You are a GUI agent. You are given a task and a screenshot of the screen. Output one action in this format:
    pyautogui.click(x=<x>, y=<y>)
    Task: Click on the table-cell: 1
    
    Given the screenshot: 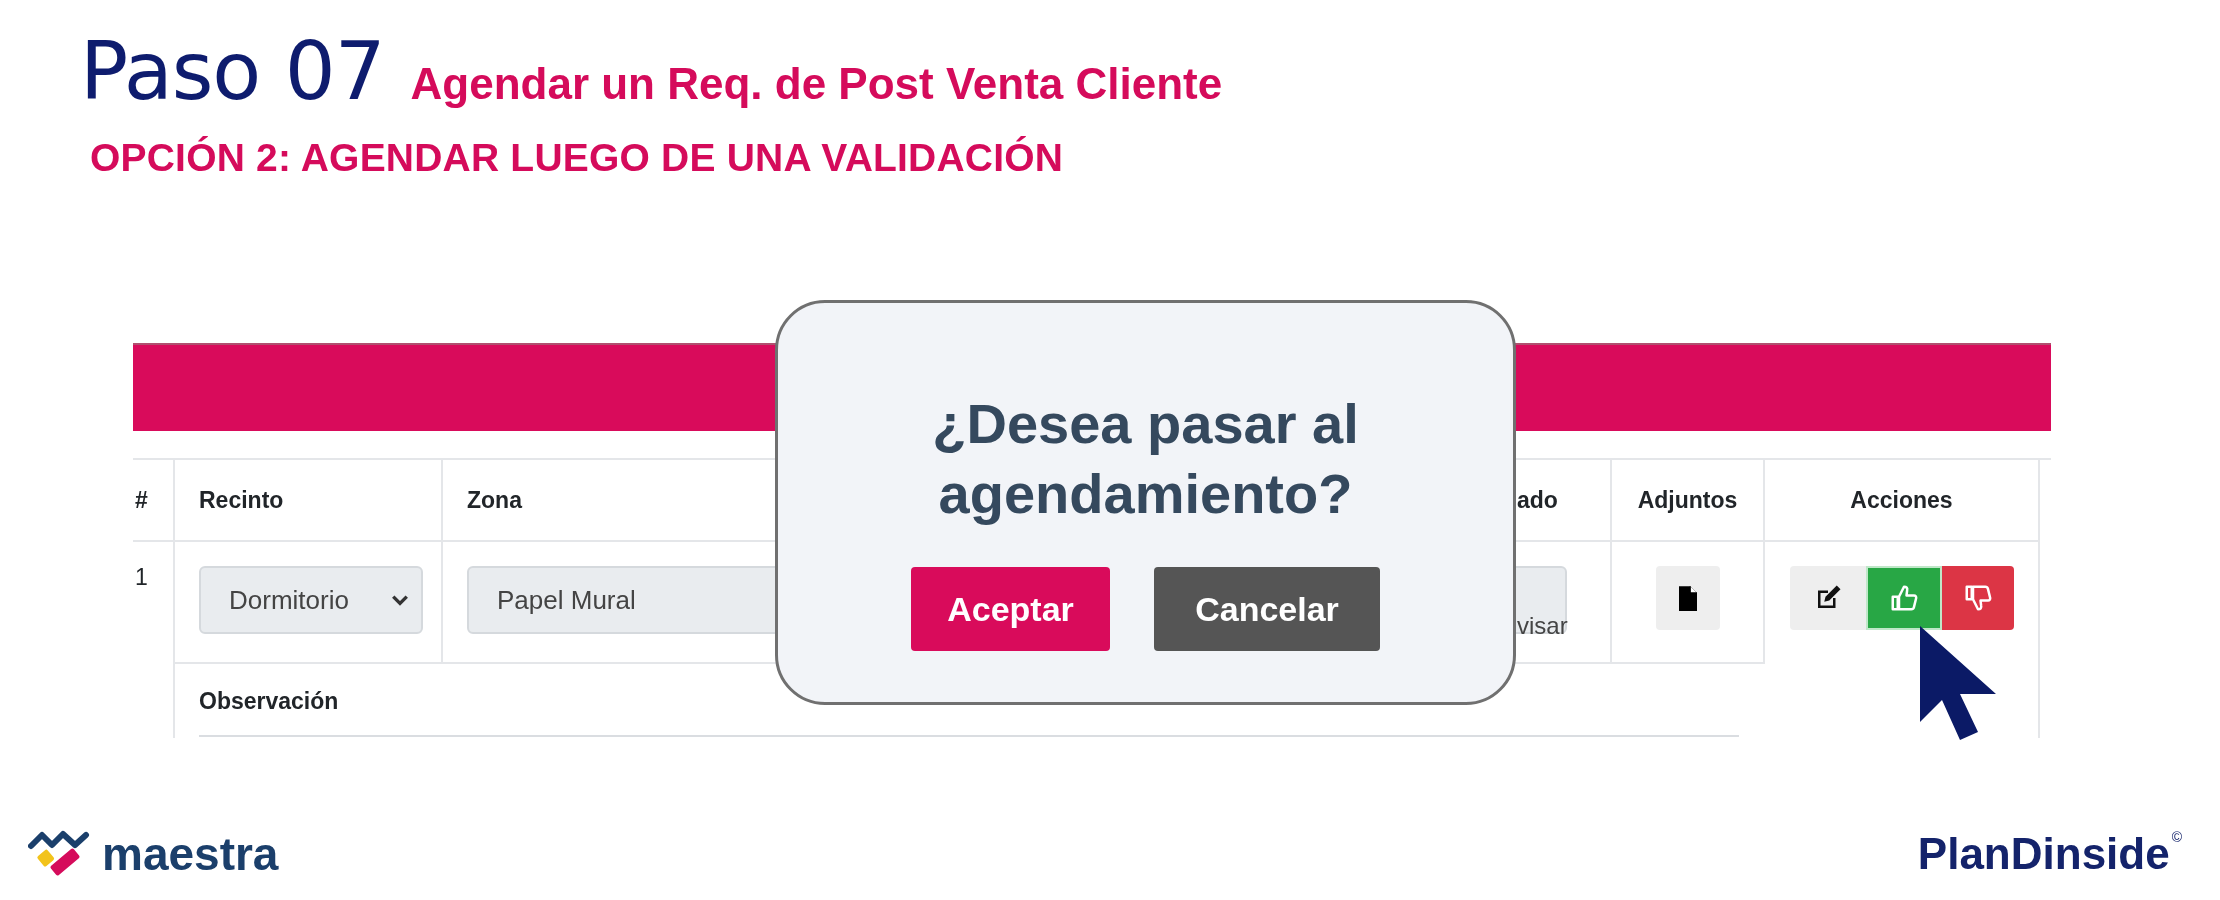 What is the action you would take?
    pyautogui.click(x=154, y=640)
    